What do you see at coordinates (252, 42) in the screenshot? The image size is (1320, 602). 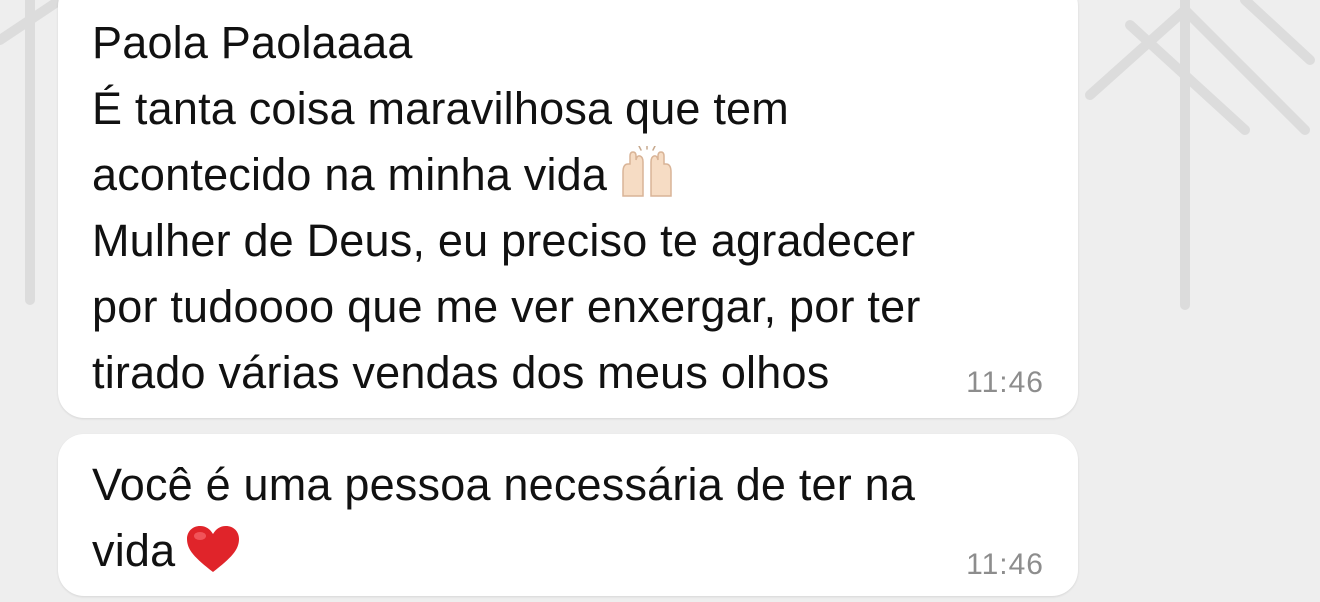 I see `sender-name: Paola Paolaaaa` at bounding box center [252, 42].